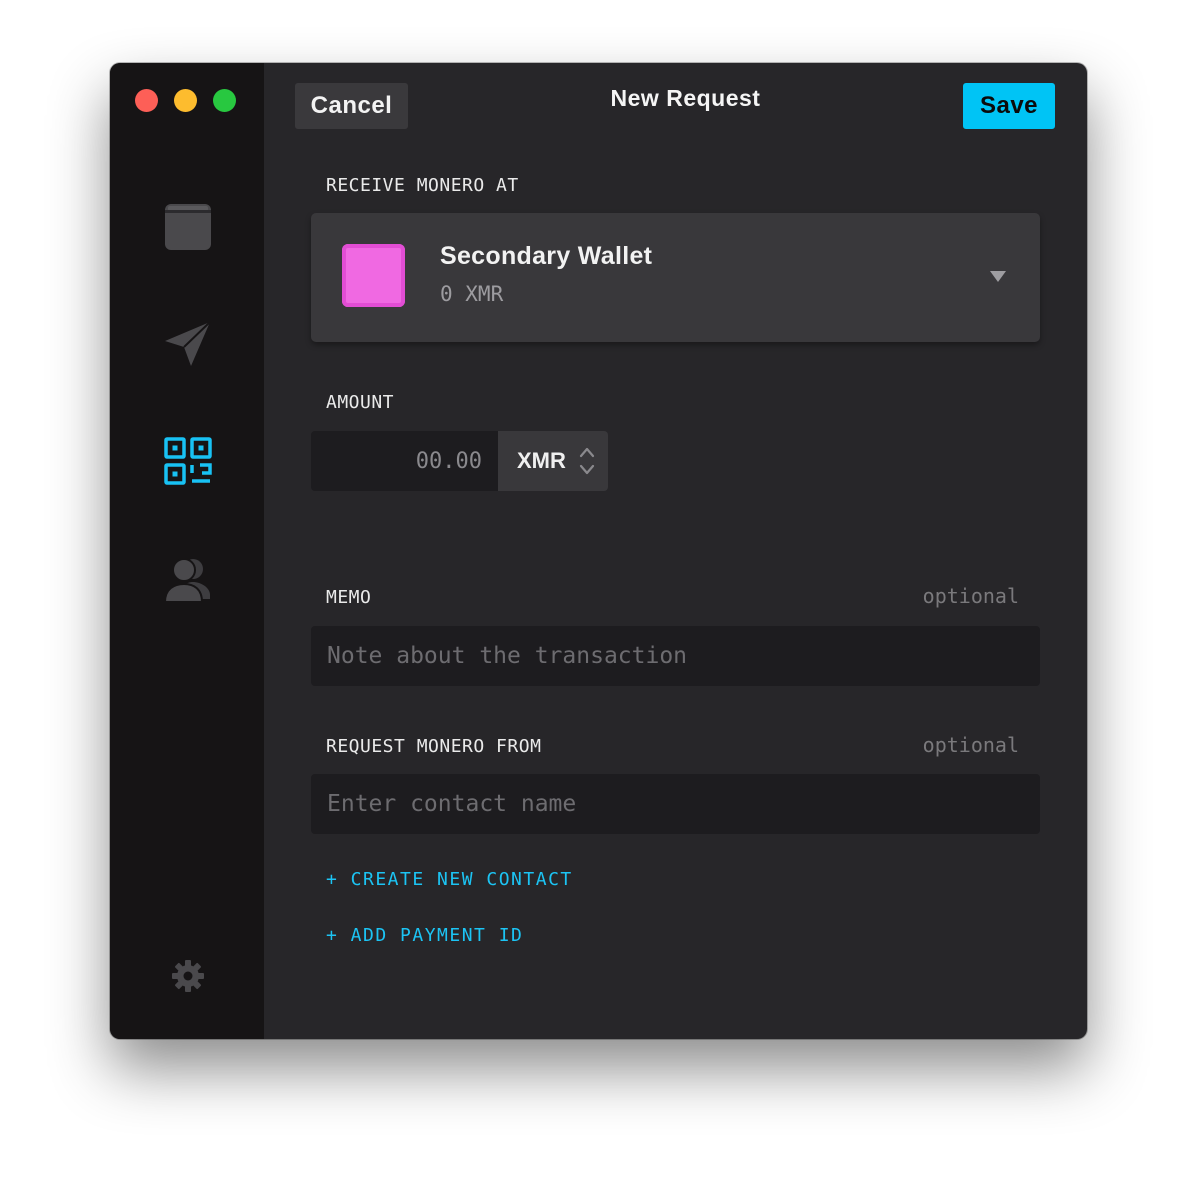 This screenshot has height=1196, width=1196. I want to click on wallet-name: Secondary Wallet, so click(546, 256).